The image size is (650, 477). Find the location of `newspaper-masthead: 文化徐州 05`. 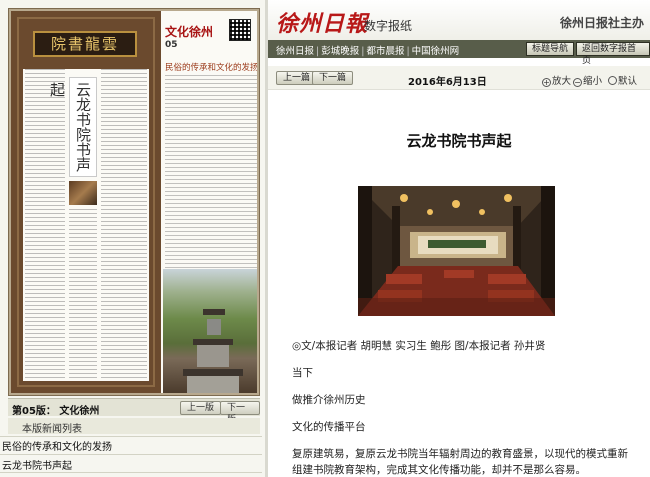

newspaper-masthead: 文化徐州 05 is located at coordinates (209, 34).